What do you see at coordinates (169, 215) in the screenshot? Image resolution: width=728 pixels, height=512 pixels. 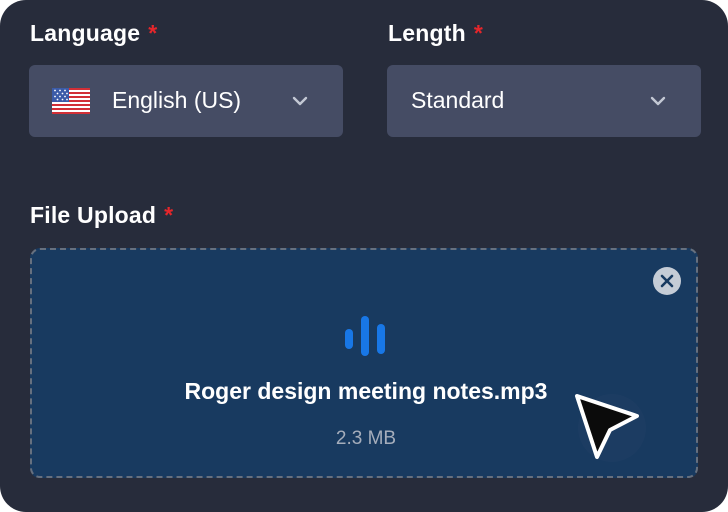 I see `file-upload-required-mark: *` at bounding box center [169, 215].